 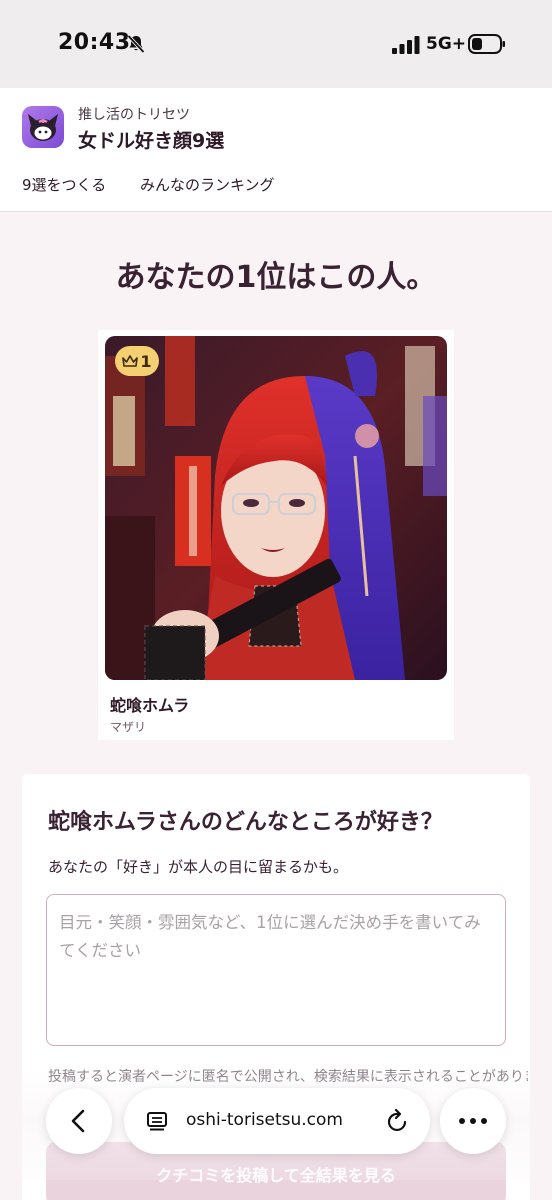 What do you see at coordinates (264, 1120) in the screenshot?
I see `url-text: oshi-torisetsu.com` at bounding box center [264, 1120].